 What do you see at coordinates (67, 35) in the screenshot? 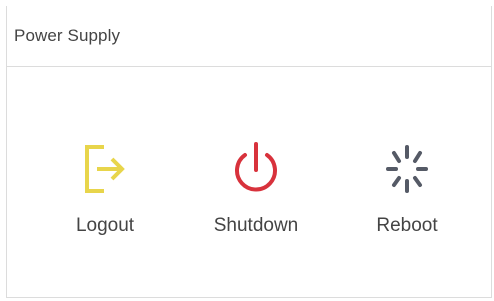
I see `panel-title: Power Supply` at bounding box center [67, 35].